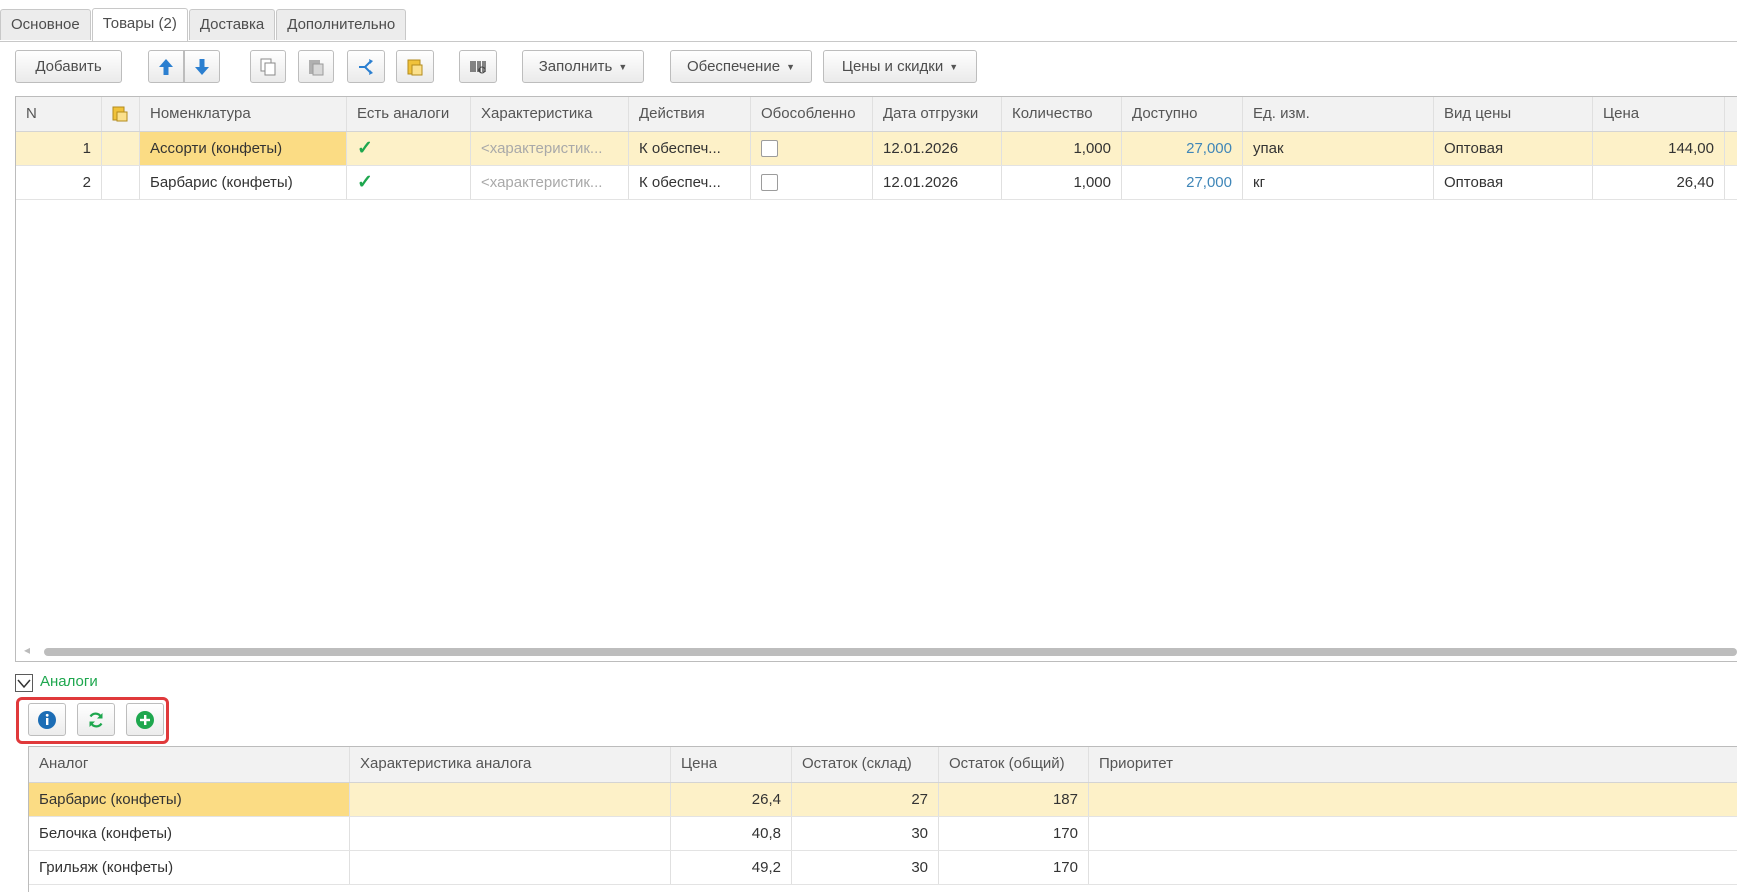 The image size is (1737, 892). What do you see at coordinates (415, 66) in the screenshot?
I see `select-goods-button` at bounding box center [415, 66].